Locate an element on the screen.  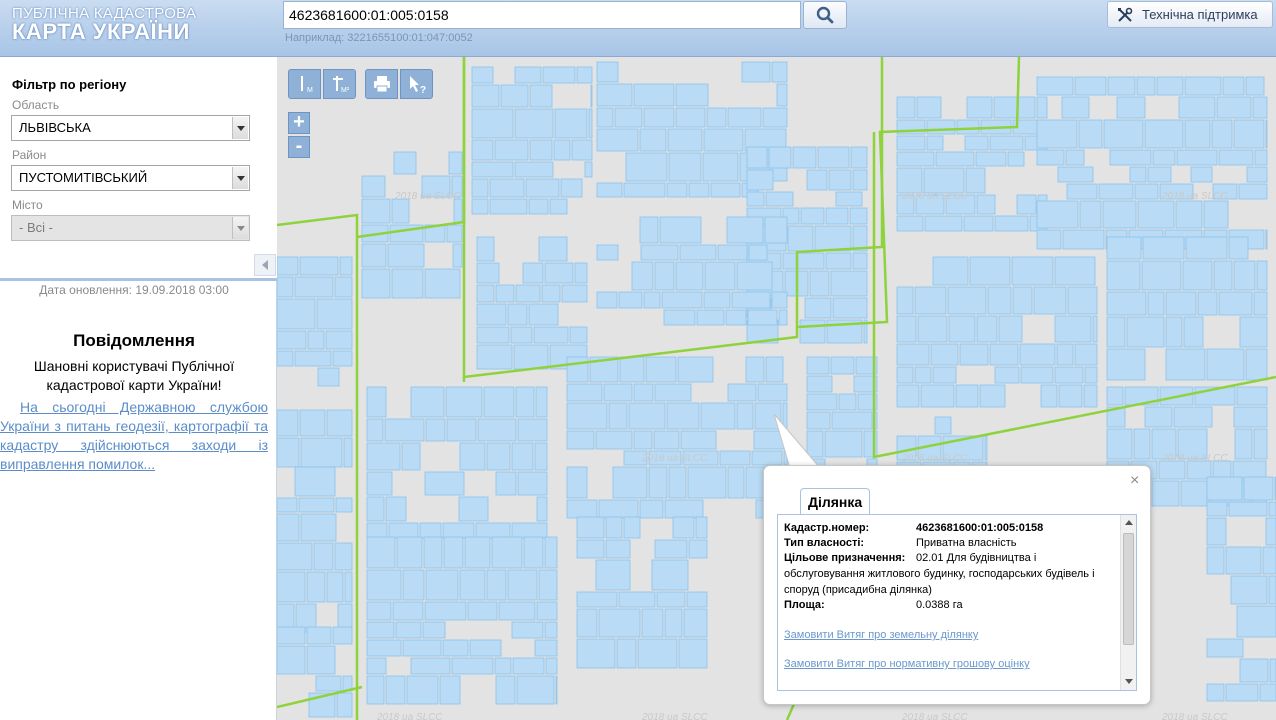
print-button is located at coordinates (381, 84).